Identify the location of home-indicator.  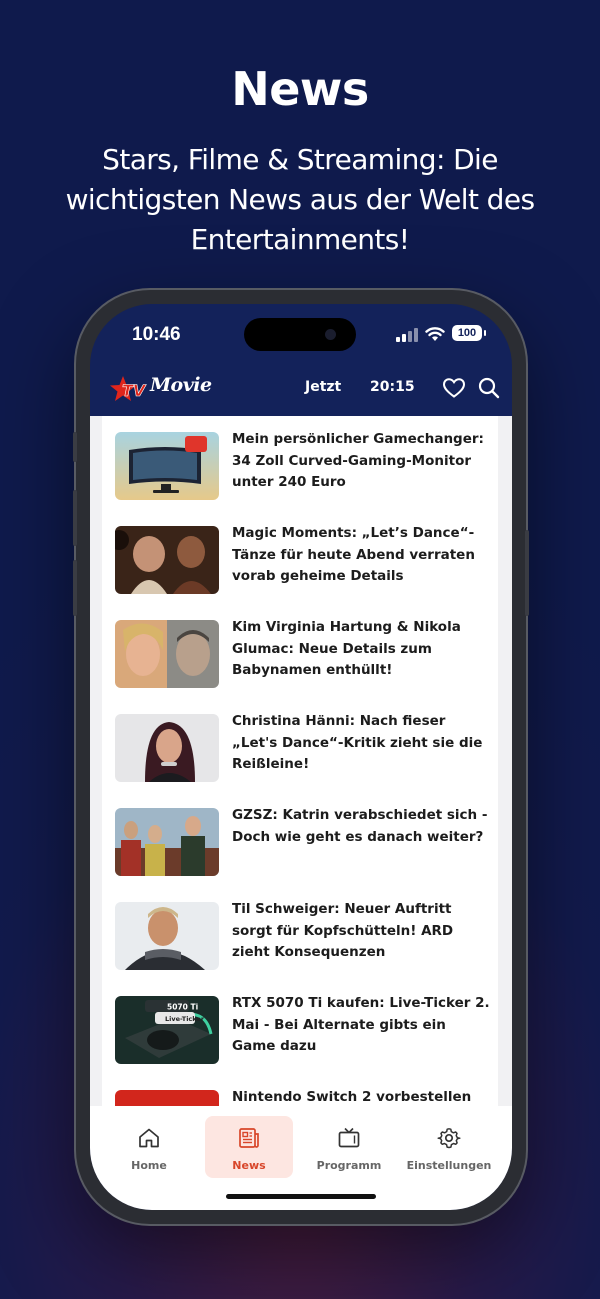
(301, 1196).